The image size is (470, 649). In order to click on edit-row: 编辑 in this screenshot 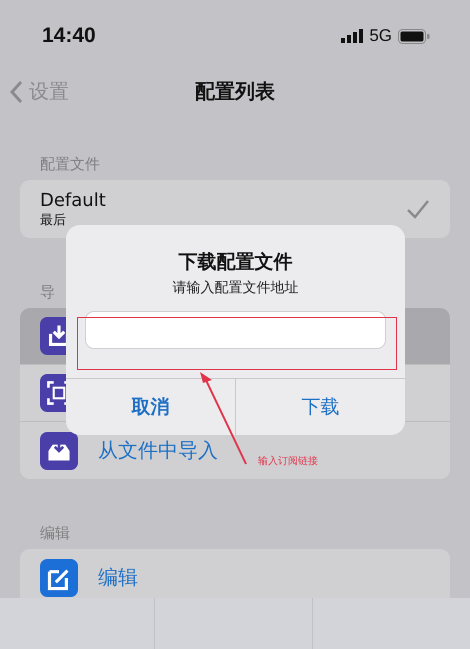, I will do `click(235, 573)`.